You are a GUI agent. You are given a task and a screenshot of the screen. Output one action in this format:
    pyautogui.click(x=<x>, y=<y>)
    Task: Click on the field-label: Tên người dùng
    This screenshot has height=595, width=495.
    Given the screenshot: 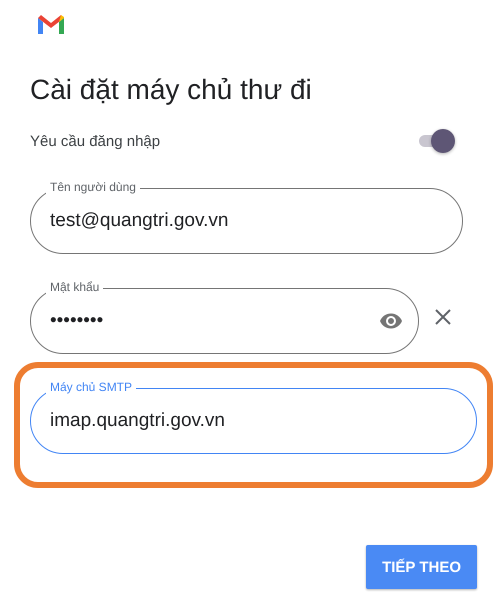 What is the action you would take?
    pyautogui.click(x=93, y=187)
    